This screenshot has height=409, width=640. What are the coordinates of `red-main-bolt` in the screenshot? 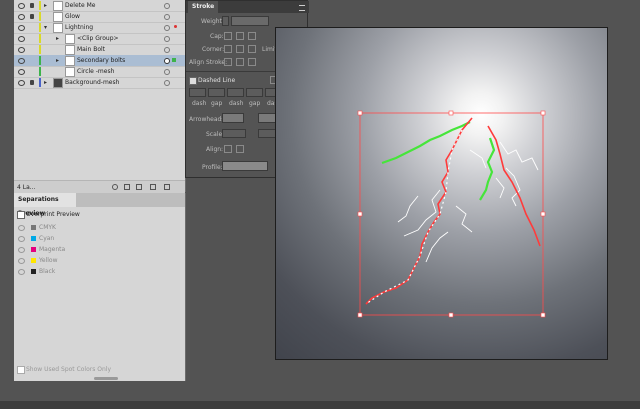 It's located at (453, 211).